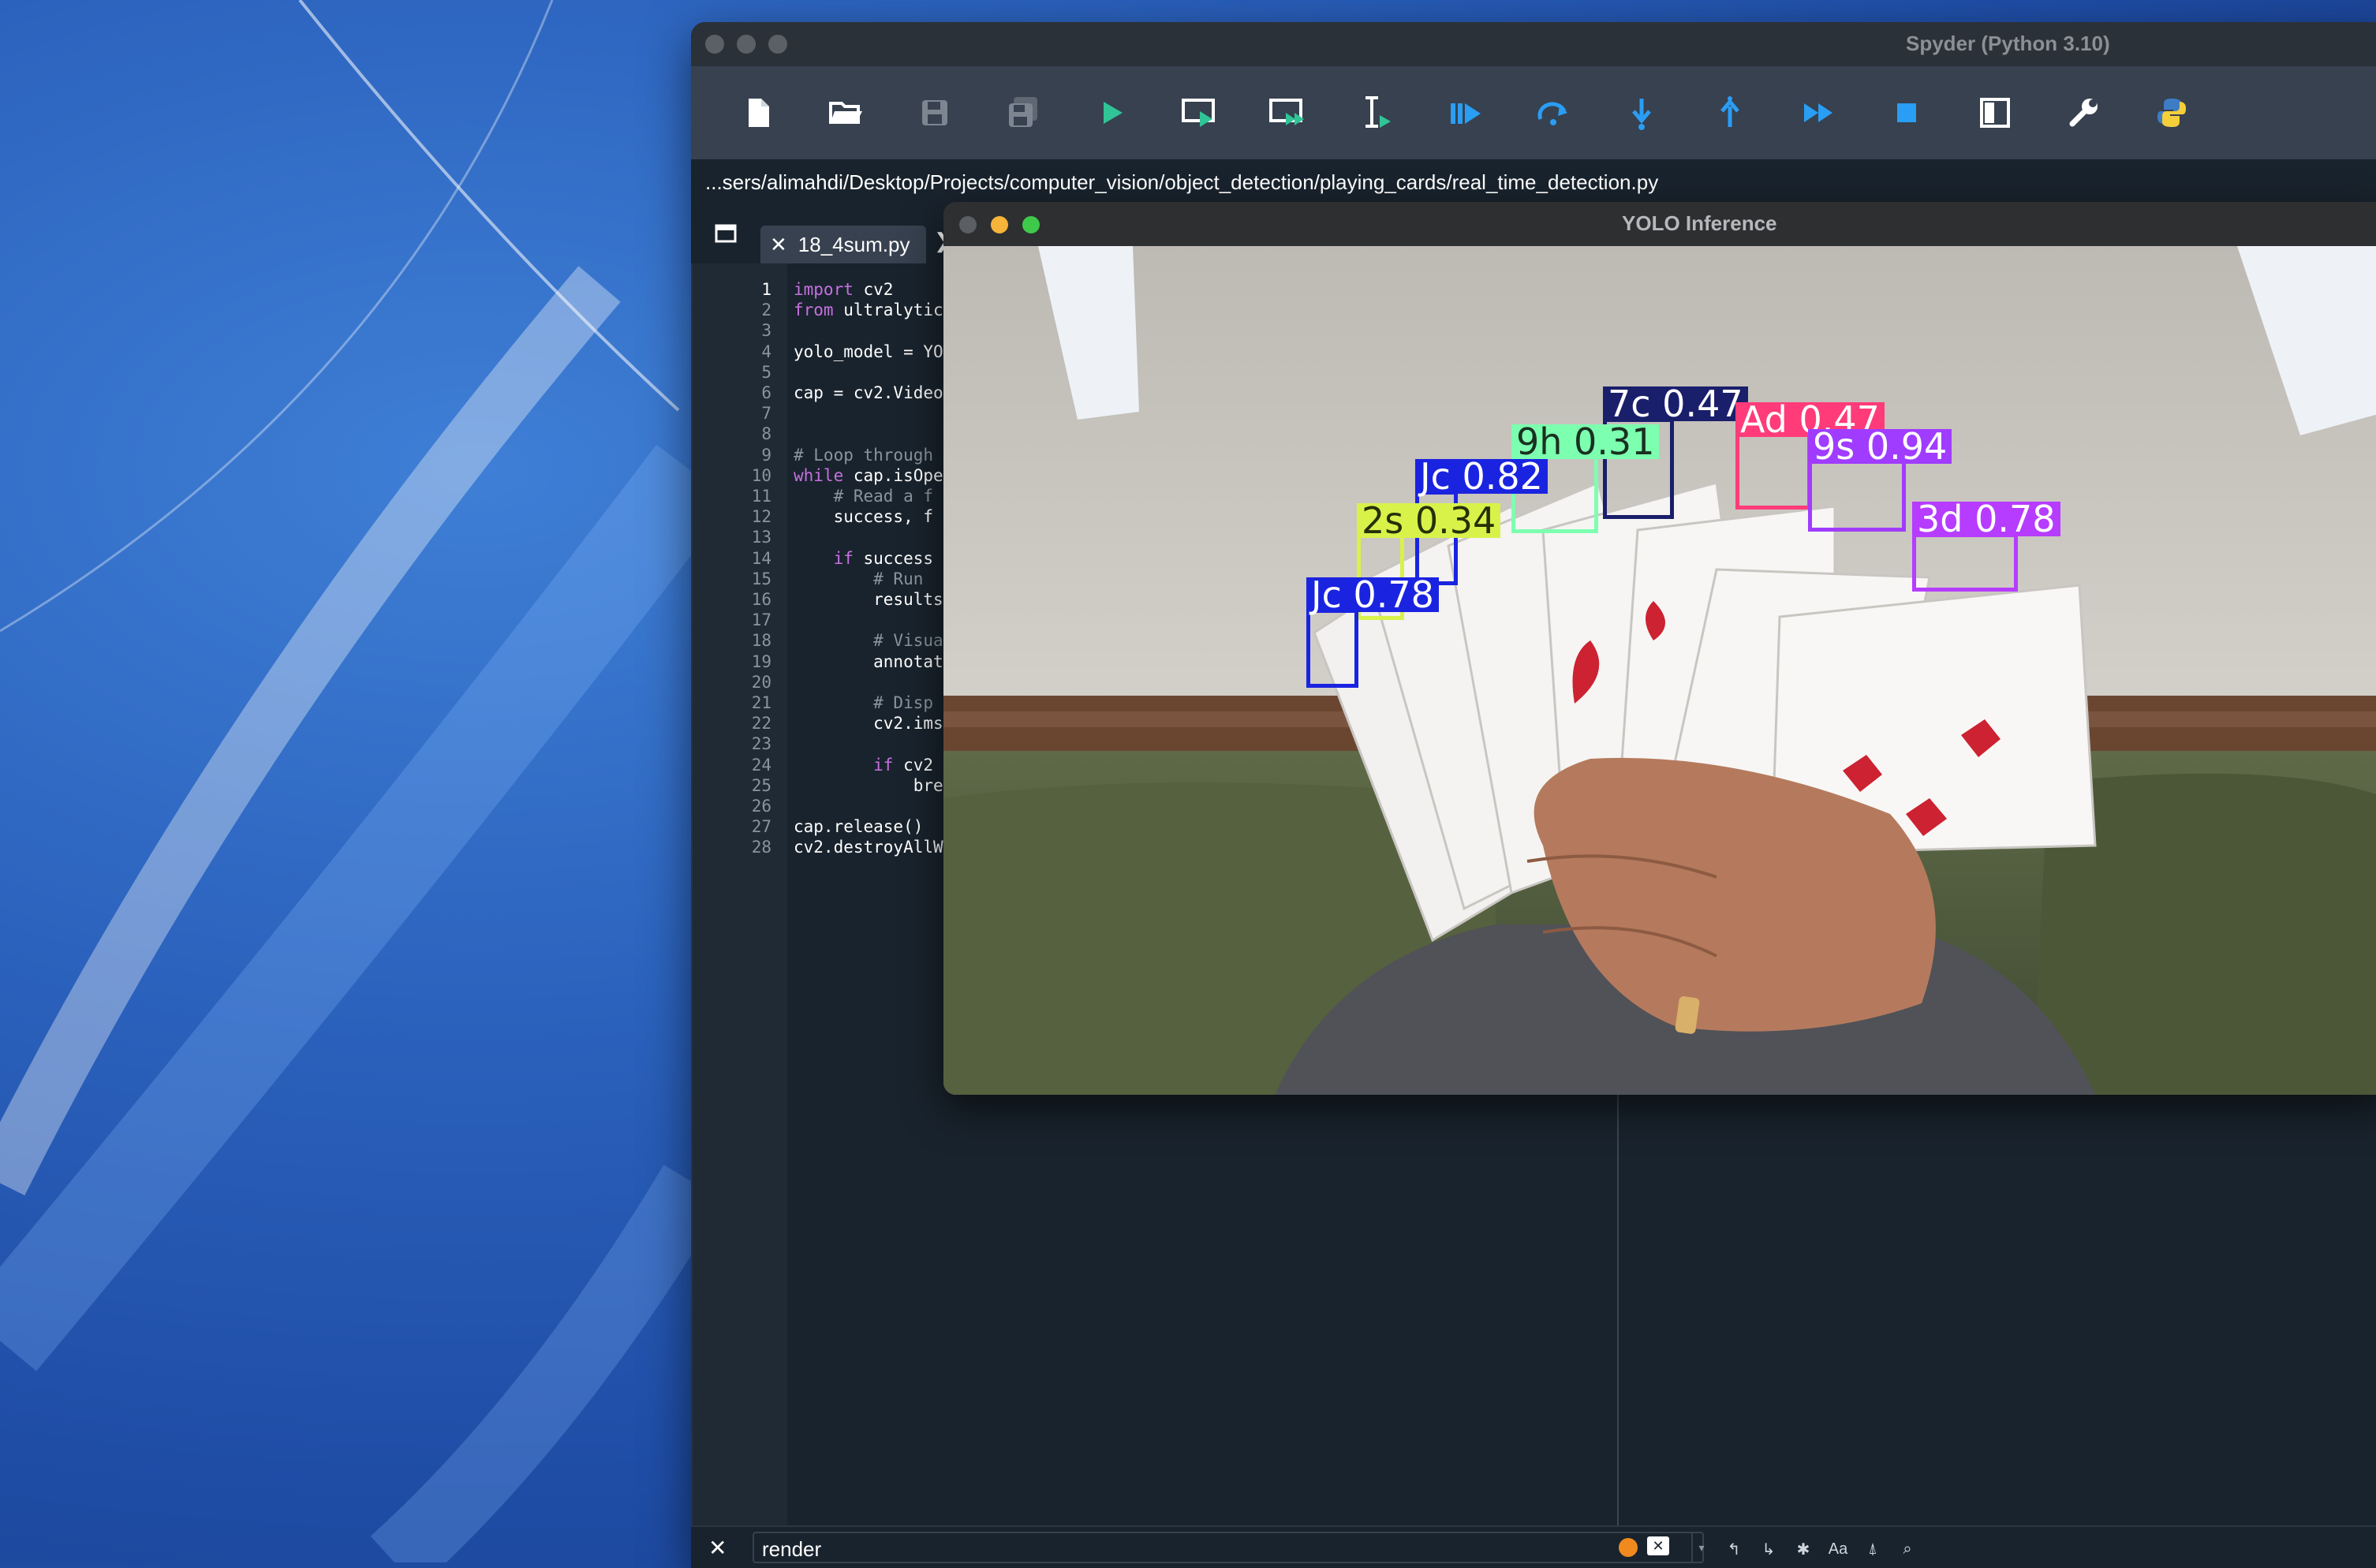 This screenshot has width=2376, height=1568. Describe the element at coordinates (1553, 113) in the screenshot. I see `step-icon` at that location.